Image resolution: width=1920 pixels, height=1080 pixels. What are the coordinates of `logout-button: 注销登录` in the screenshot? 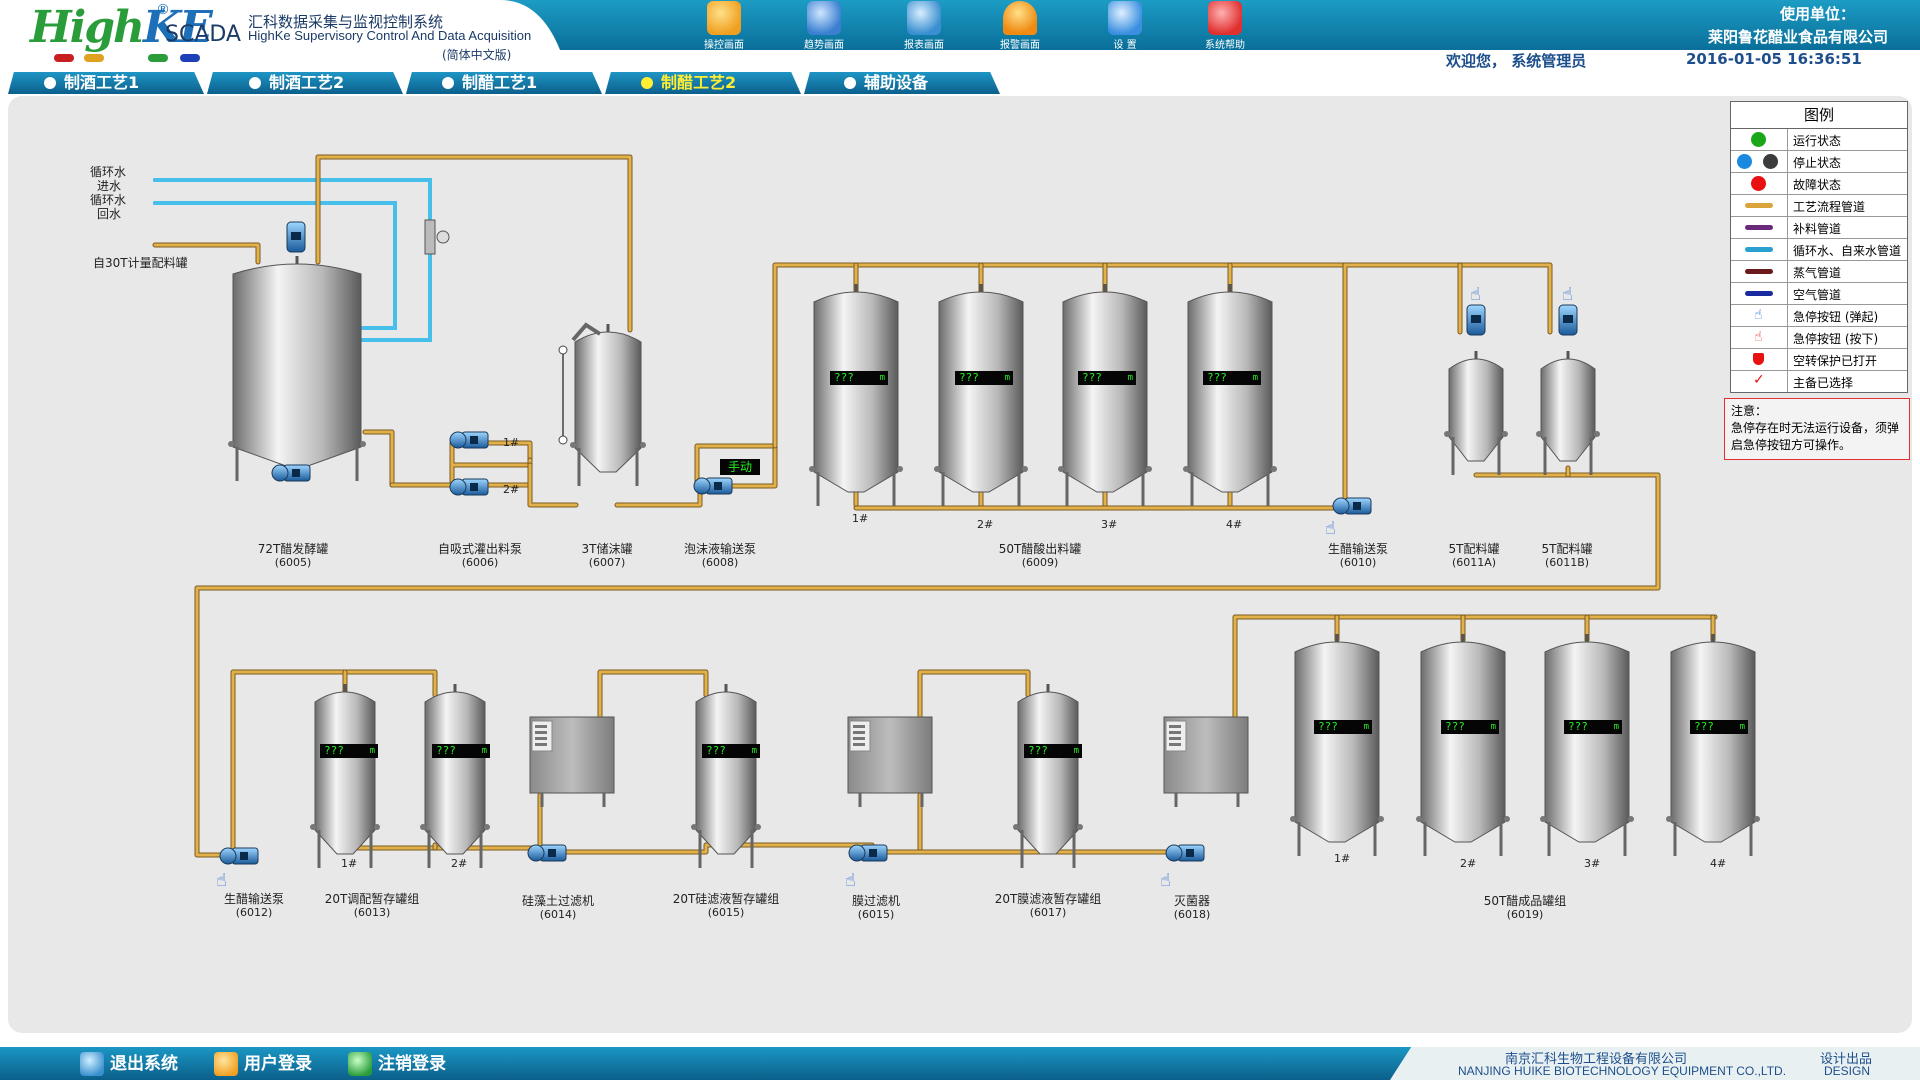 It's located at (397, 1064).